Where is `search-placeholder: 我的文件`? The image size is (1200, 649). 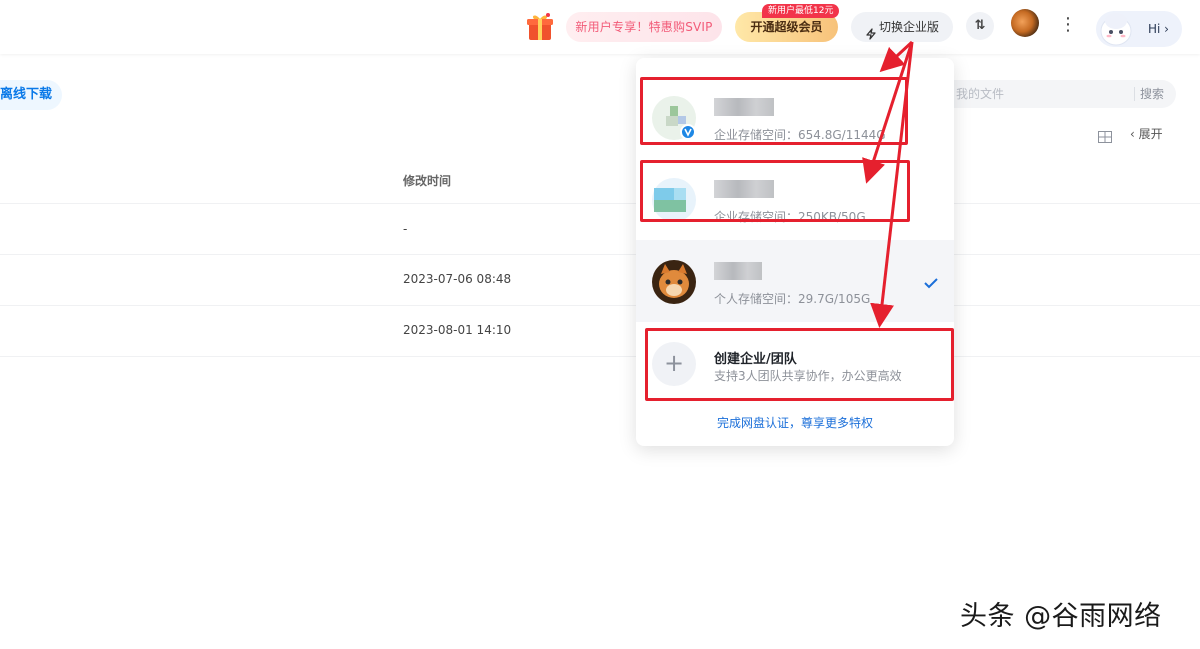 search-placeholder: 我的文件 is located at coordinates (980, 94).